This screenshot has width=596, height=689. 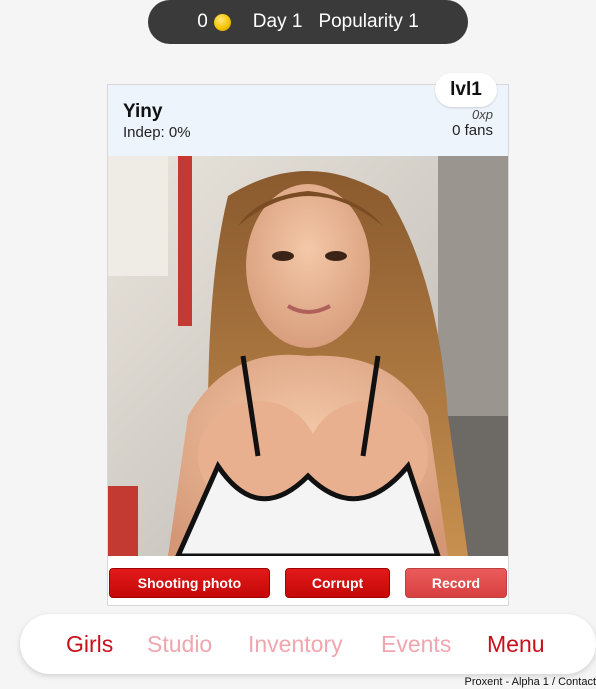 I want to click on bottom-nav: Girls Studio Inventory Events Menu, so click(x=308, y=644).